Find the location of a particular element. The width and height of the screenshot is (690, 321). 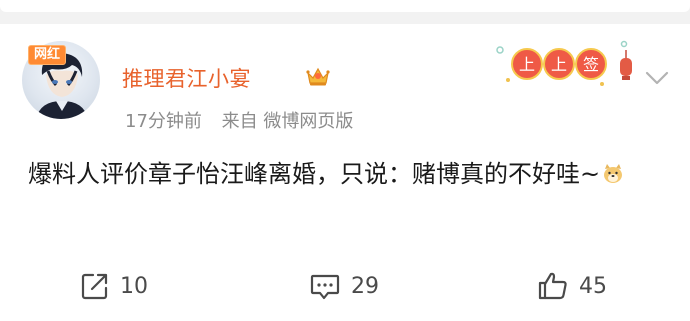

post-time: 17分钟前 is located at coordinates (163, 121).